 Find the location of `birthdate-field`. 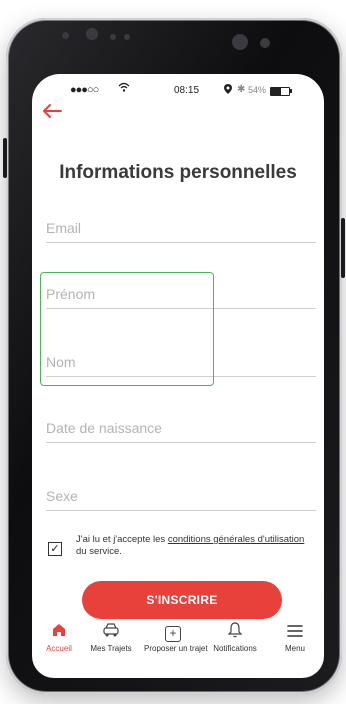

birthdate-field is located at coordinates (181, 431).